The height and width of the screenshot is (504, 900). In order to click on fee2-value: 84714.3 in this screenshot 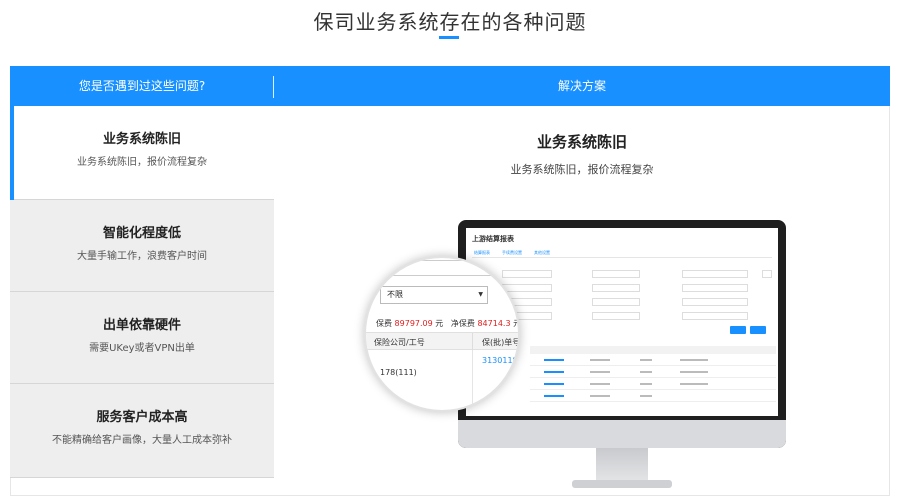, I will do `click(494, 323)`.